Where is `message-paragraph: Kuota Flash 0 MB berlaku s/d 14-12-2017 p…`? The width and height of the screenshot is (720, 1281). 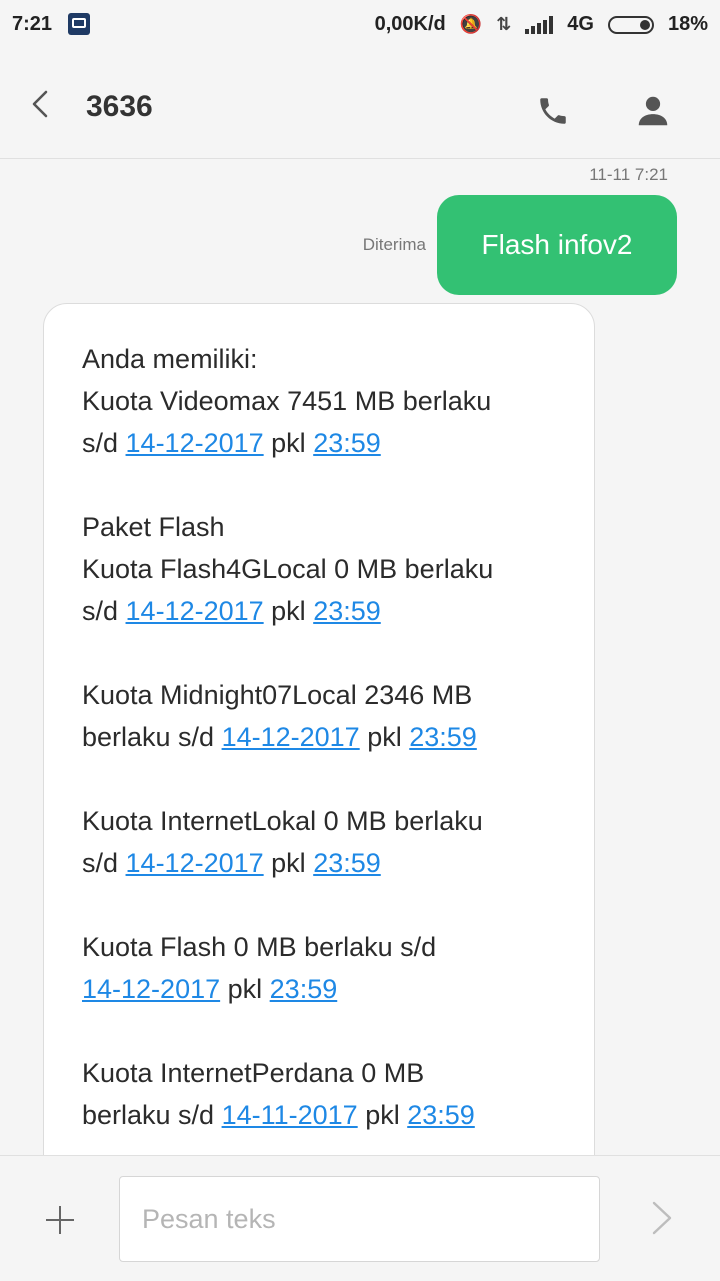
message-paragraph: Kuota Flash 0 MB berlaku s/d 14-12-2017 p… is located at coordinates (319, 968).